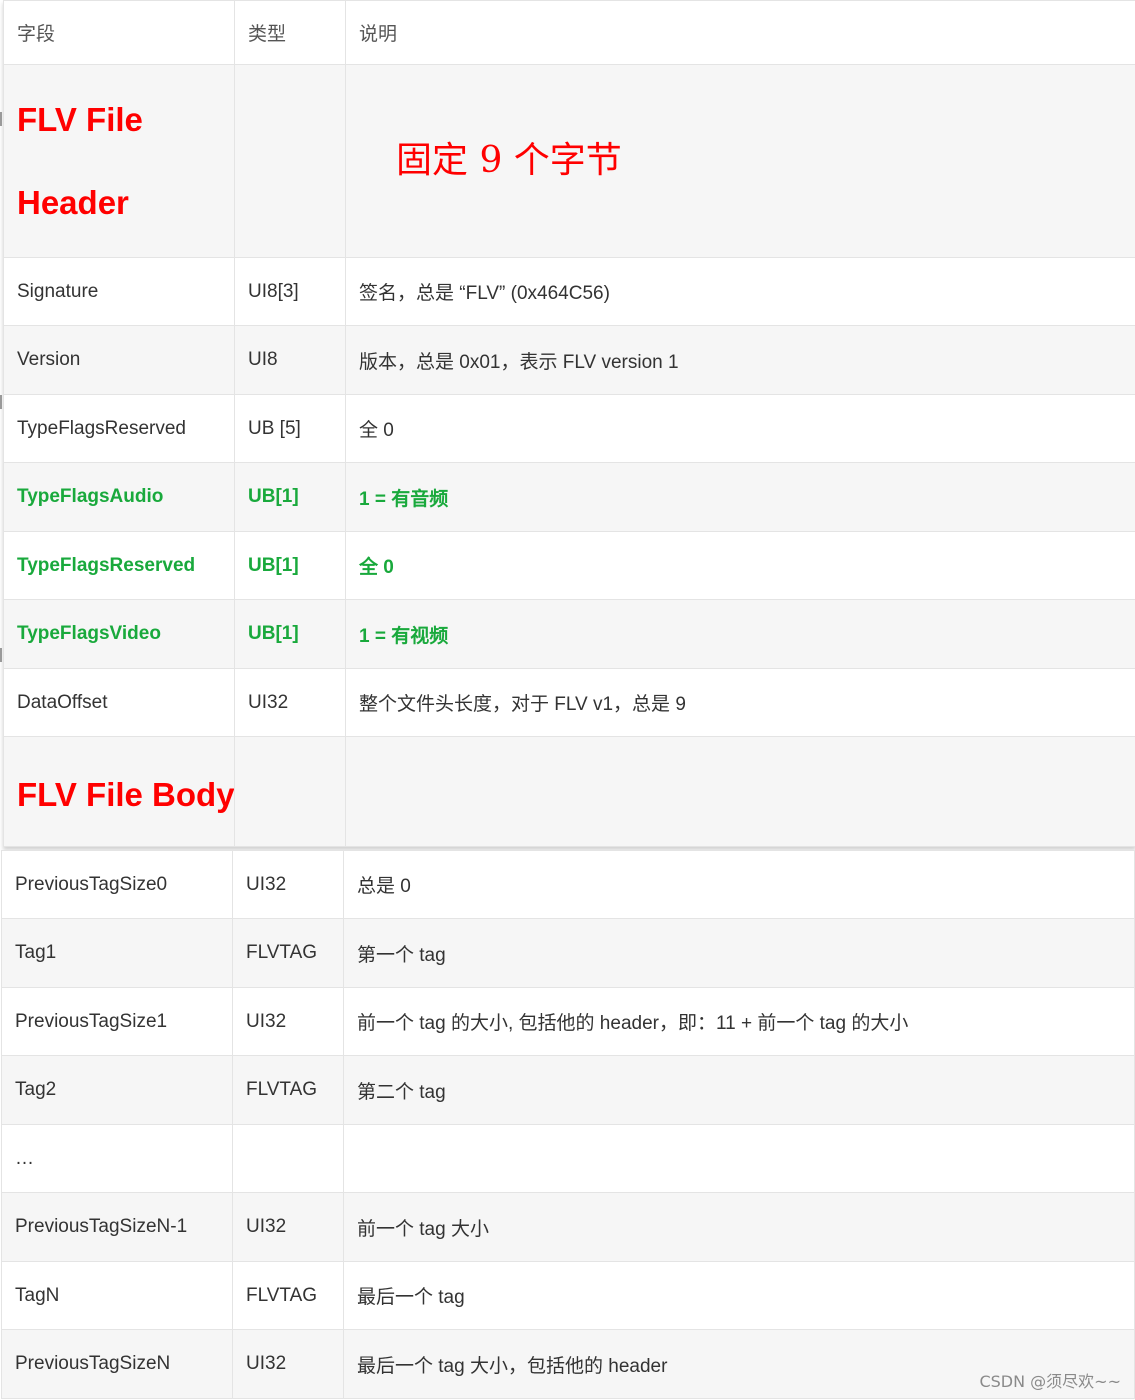 The height and width of the screenshot is (1400, 1135). Describe the element at coordinates (288, 1158) in the screenshot. I see `type-cell` at that location.